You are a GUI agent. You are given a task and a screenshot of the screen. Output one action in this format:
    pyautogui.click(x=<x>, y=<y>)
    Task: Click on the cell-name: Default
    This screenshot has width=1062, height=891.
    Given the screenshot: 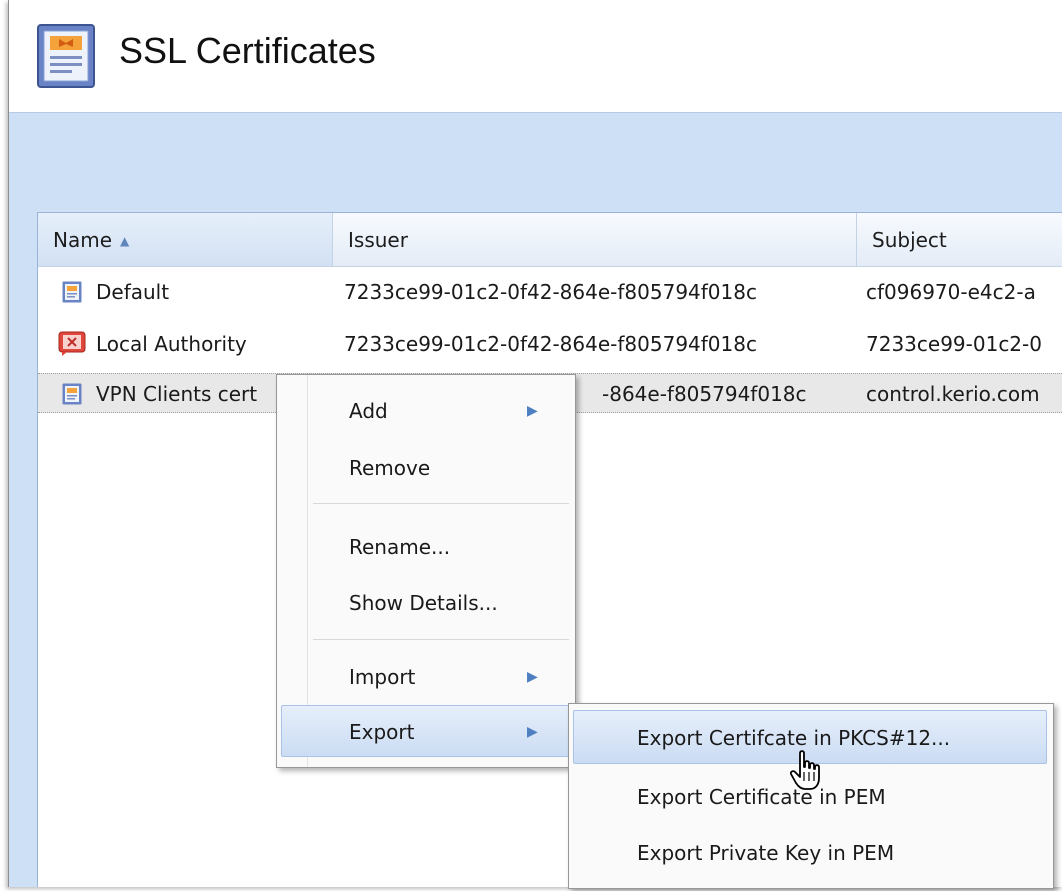 What is the action you would take?
    pyautogui.click(x=133, y=292)
    